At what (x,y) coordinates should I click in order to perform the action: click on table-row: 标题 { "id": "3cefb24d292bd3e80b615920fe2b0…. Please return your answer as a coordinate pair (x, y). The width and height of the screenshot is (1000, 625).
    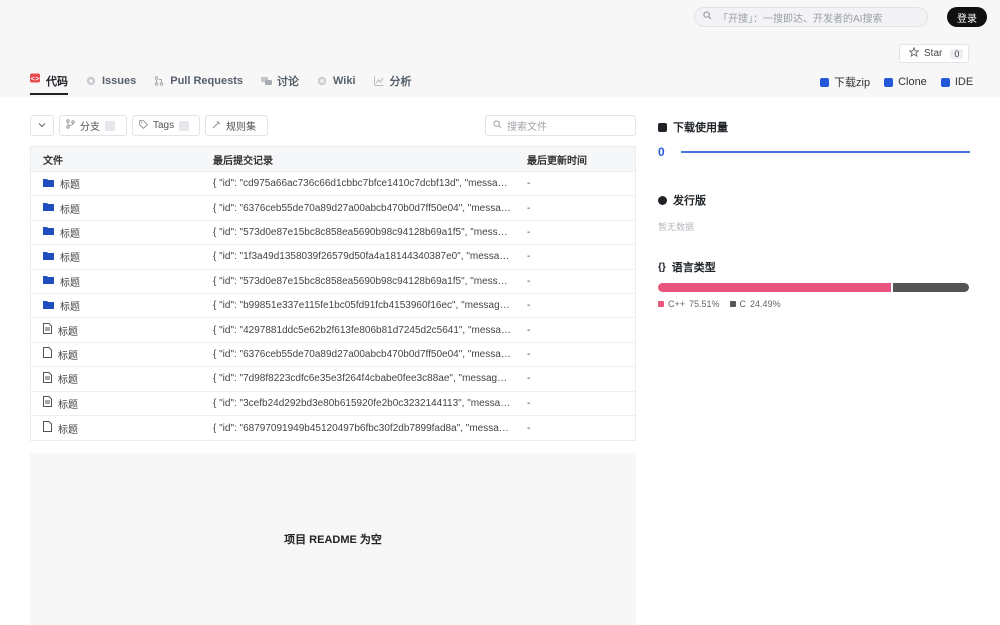
    Looking at the image, I should click on (333, 404).